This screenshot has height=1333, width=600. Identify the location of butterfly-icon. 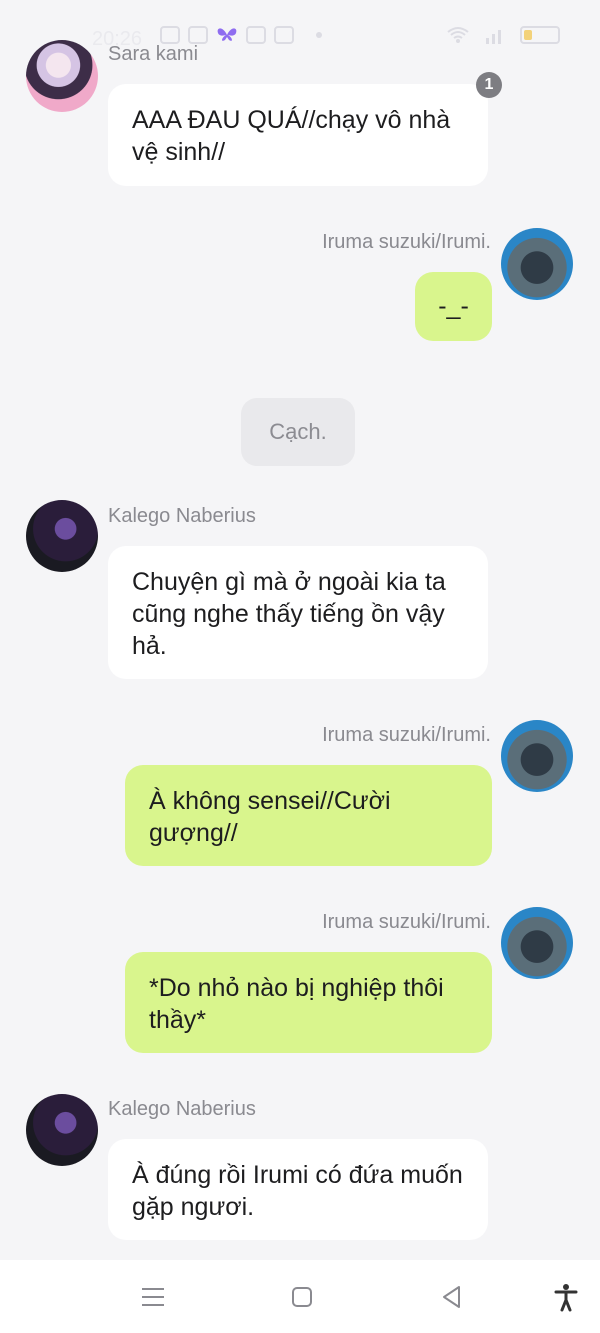
(227, 34).